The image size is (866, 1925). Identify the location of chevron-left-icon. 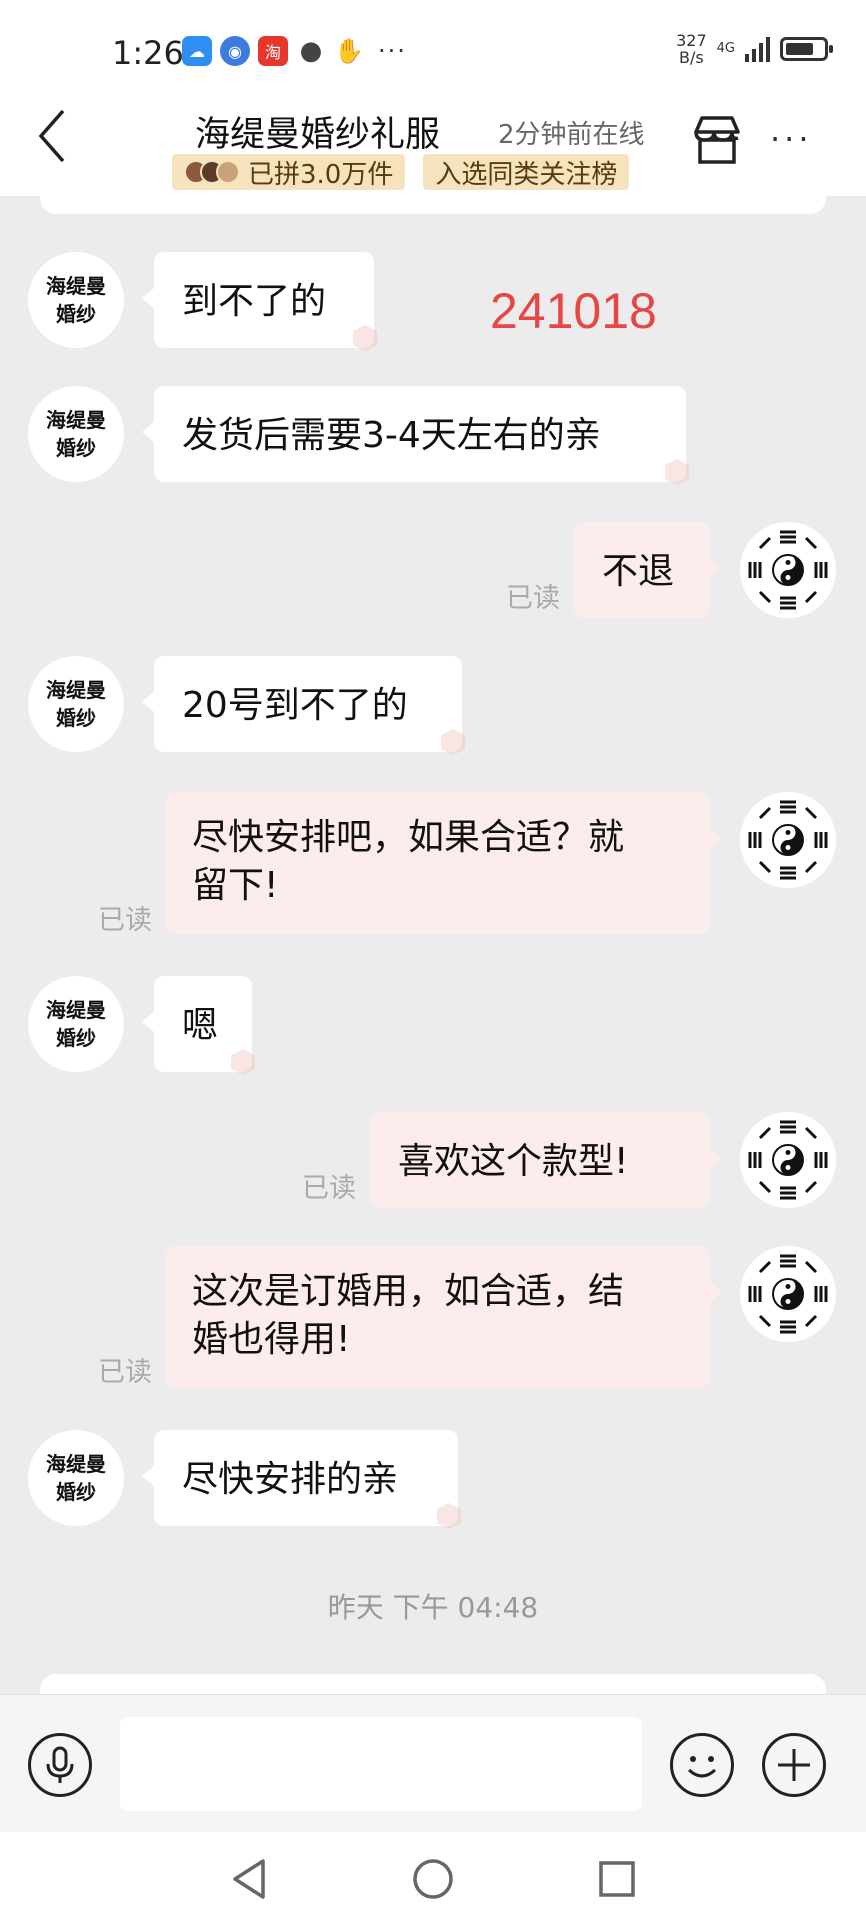
(51, 136).